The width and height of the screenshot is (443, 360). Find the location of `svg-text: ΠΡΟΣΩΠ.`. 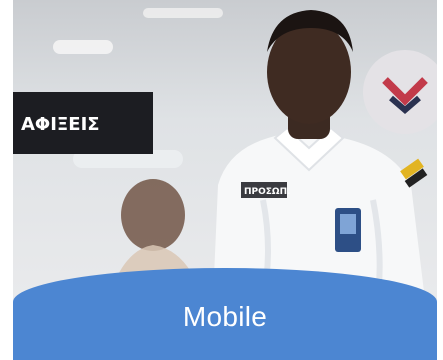

svg-text: ΠΡΟΣΩΠ. is located at coordinates (267, 192).